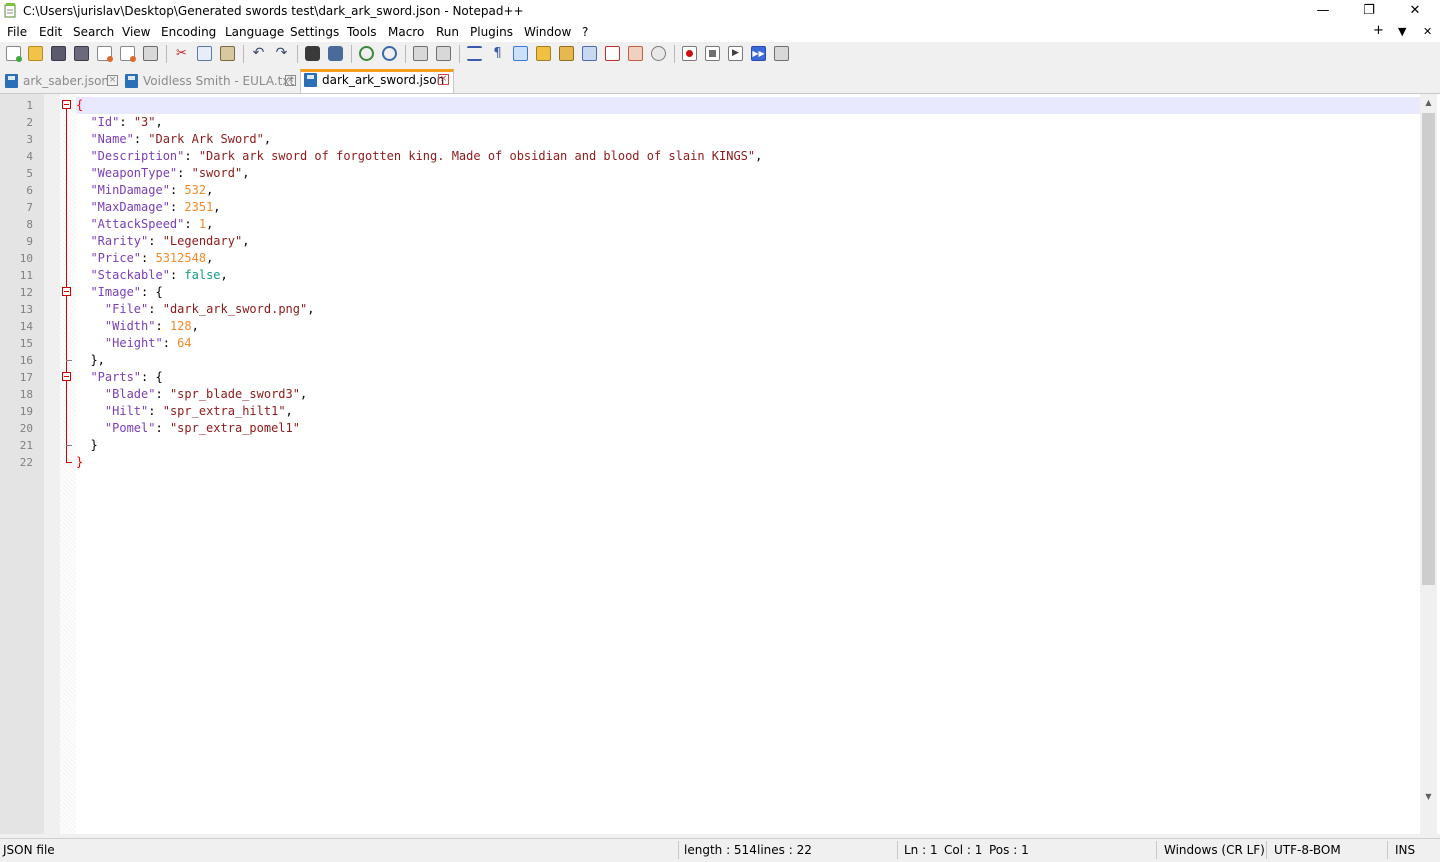  What do you see at coordinates (748, 173) in the screenshot?
I see `code-line: "WeaponType": "sword",` at bounding box center [748, 173].